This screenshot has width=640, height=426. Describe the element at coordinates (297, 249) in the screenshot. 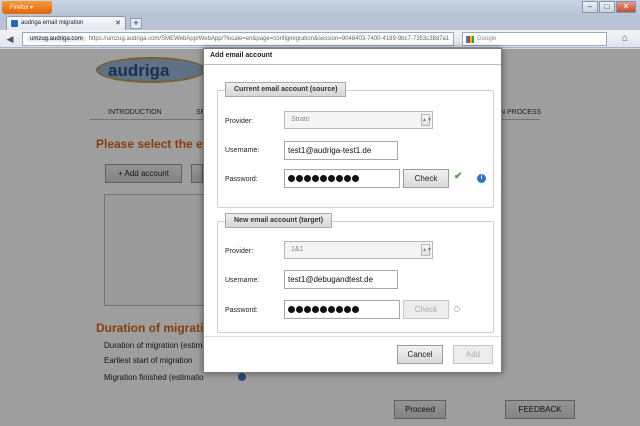

I see `target-provider-value: 1&1` at that location.